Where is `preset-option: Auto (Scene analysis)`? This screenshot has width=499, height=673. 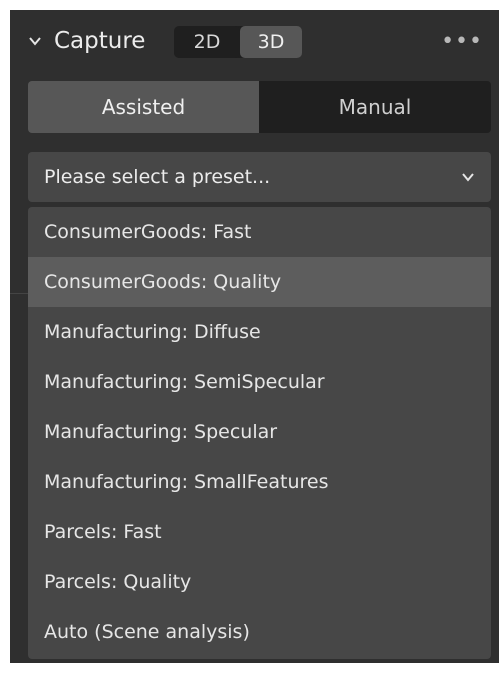 preset-option: Auto (Scene analysis) is located at coordinates (259, 632).